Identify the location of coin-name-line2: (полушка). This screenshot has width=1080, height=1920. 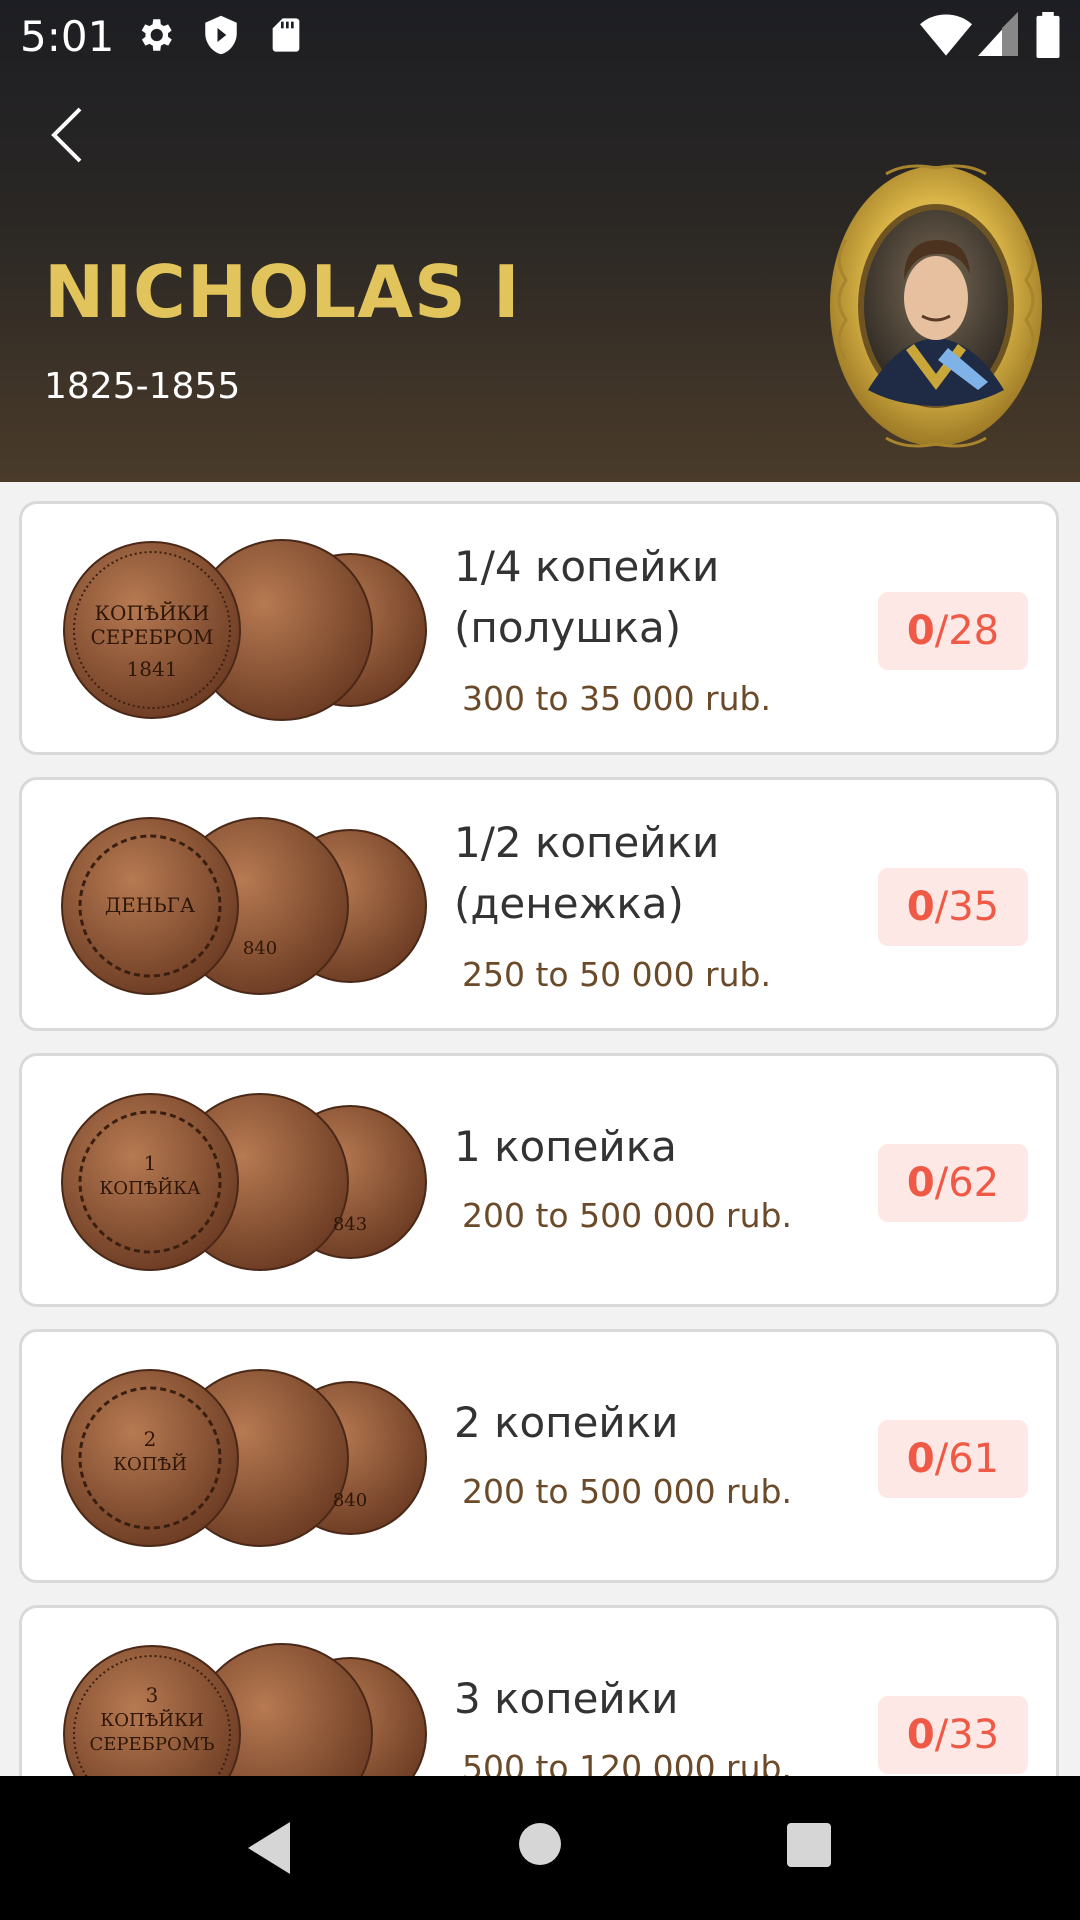
(568, 627).